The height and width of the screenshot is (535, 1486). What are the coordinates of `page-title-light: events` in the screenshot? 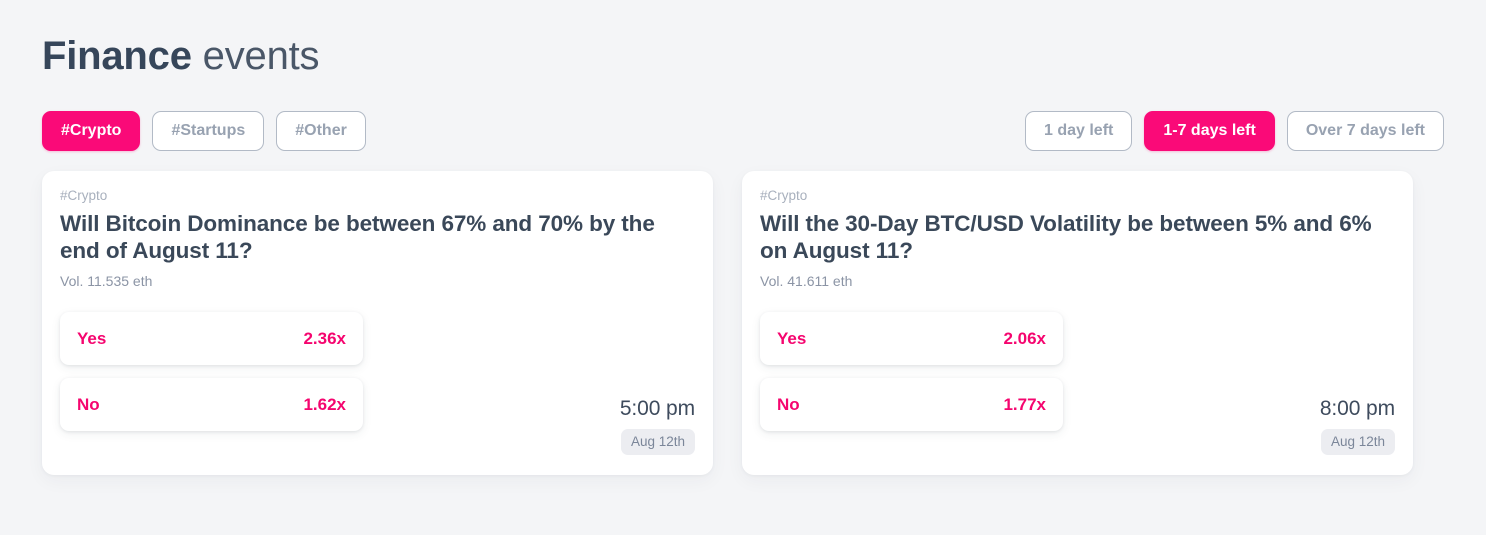 It's located at (255, 56).